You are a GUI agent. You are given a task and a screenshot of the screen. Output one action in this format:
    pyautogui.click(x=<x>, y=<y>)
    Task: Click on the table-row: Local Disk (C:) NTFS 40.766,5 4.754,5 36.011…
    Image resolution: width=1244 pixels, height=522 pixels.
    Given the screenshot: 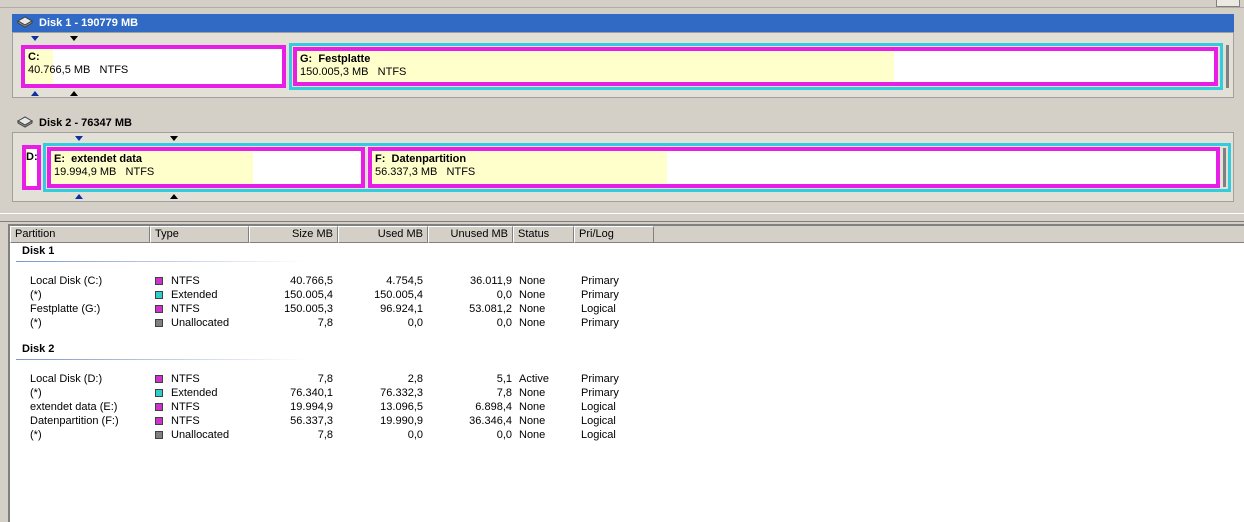 What is the action you would take?
    pyautogui.click(x=340, y=281)
    